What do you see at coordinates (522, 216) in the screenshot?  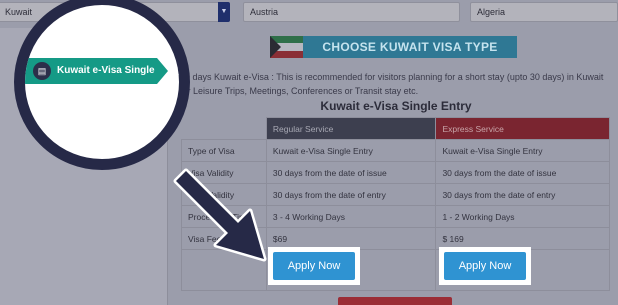 I see `express-cell: 1 - 2 Working Days` at bounding box center [522, 216].